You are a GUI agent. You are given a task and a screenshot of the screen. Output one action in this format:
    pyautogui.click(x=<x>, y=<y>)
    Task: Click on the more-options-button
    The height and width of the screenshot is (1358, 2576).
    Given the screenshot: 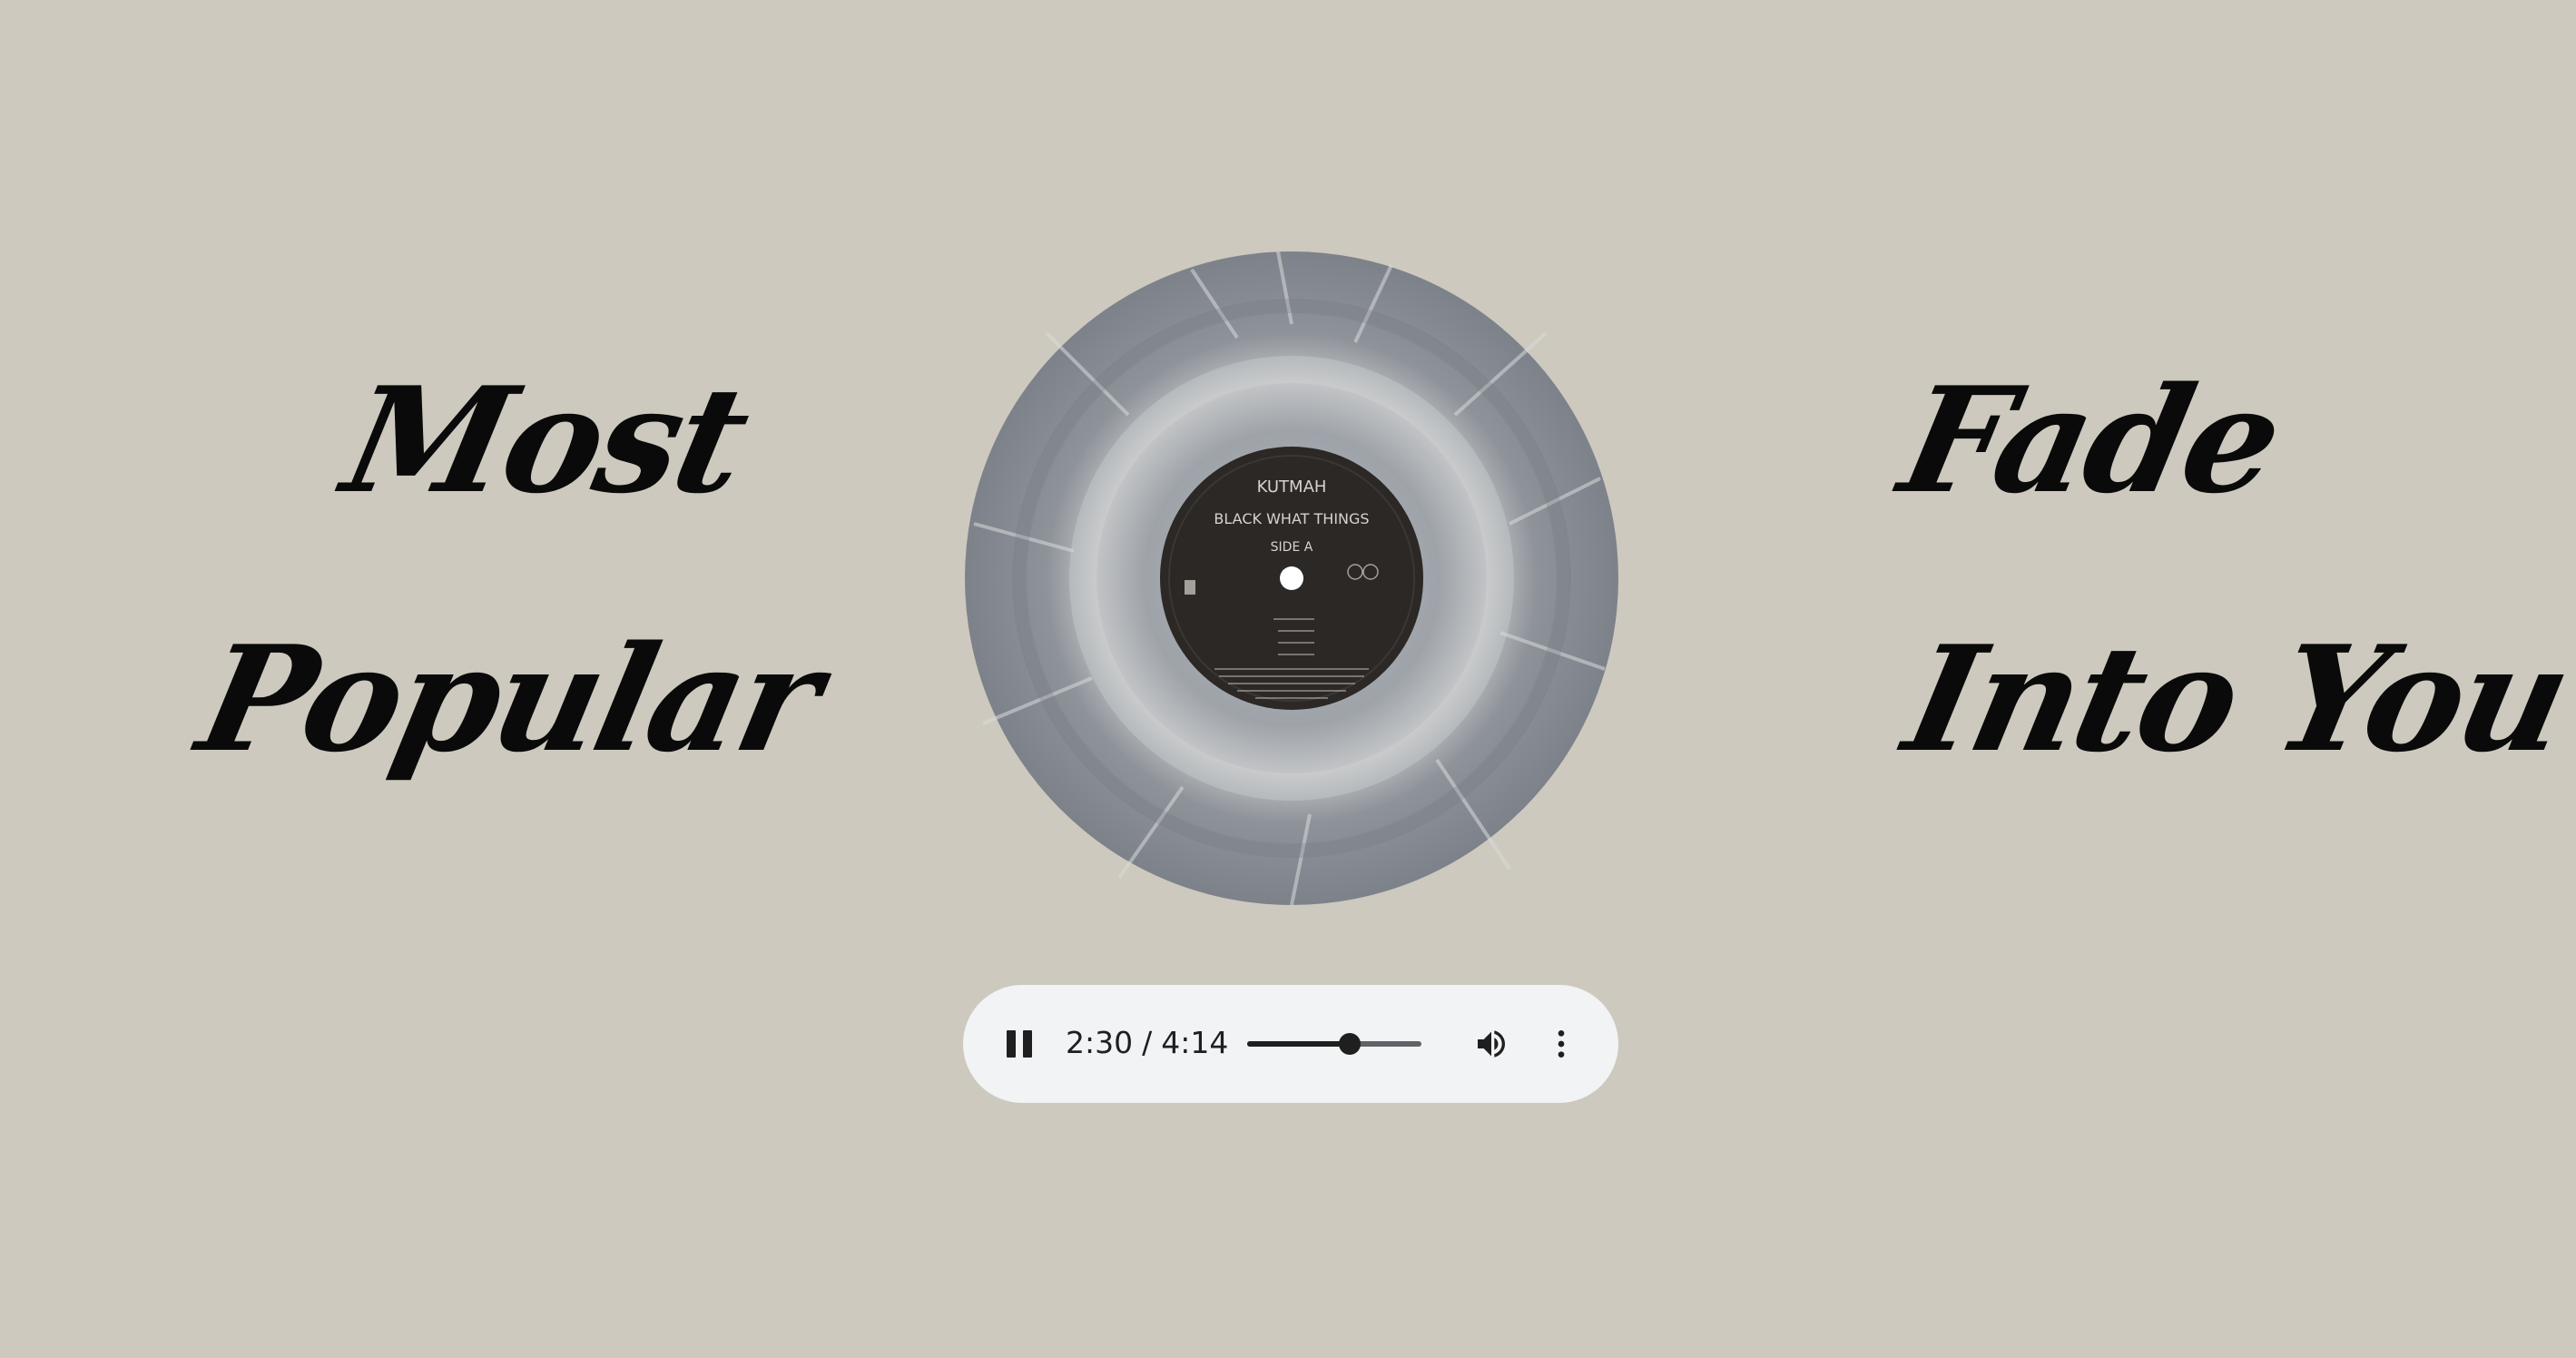 What is the action you would take?
    pyautogui.click(x=1561, y=1044)
    